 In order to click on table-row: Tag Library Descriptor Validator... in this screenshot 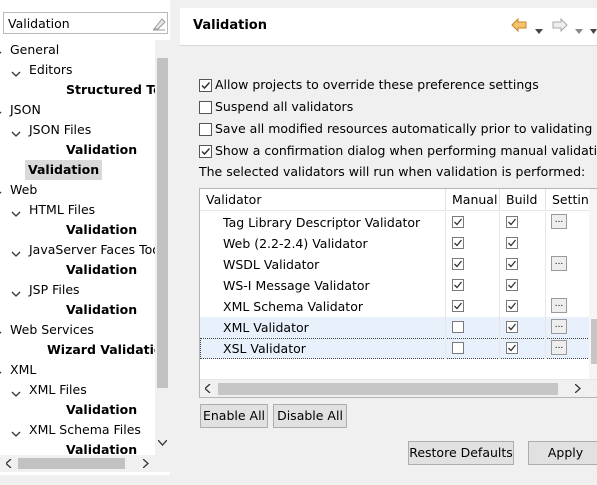, I will do `click(395, 222)`.